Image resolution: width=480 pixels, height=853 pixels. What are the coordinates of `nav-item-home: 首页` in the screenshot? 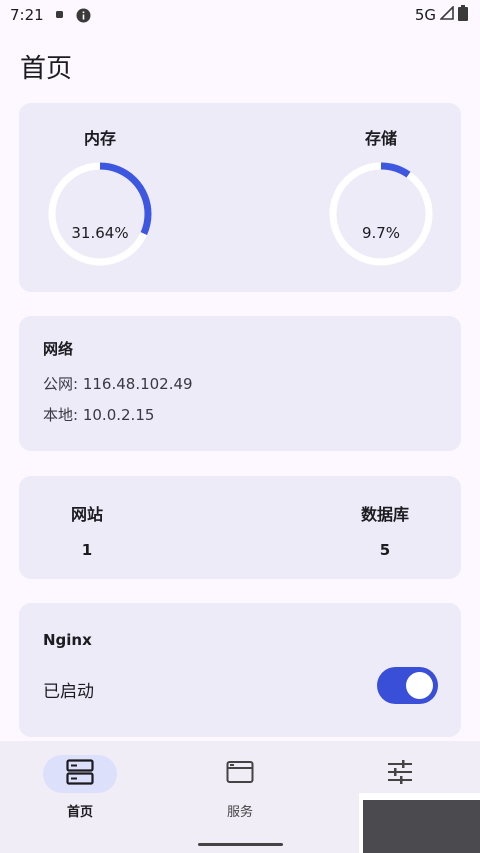 It's located at (80, 787).